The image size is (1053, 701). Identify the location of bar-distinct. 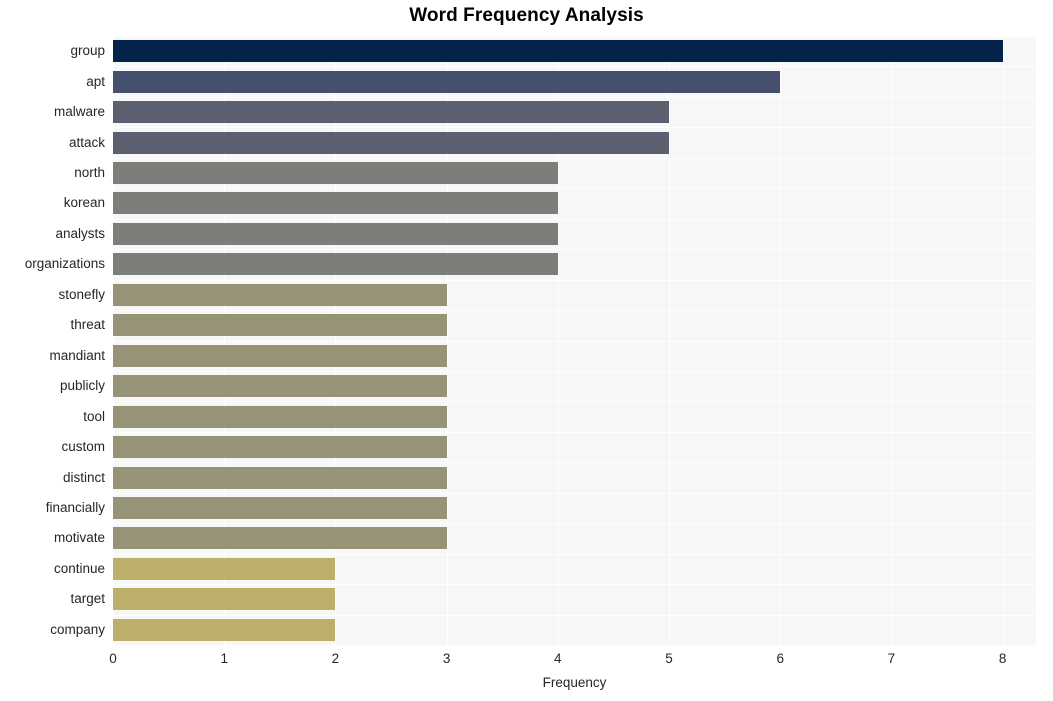
(280, 477).